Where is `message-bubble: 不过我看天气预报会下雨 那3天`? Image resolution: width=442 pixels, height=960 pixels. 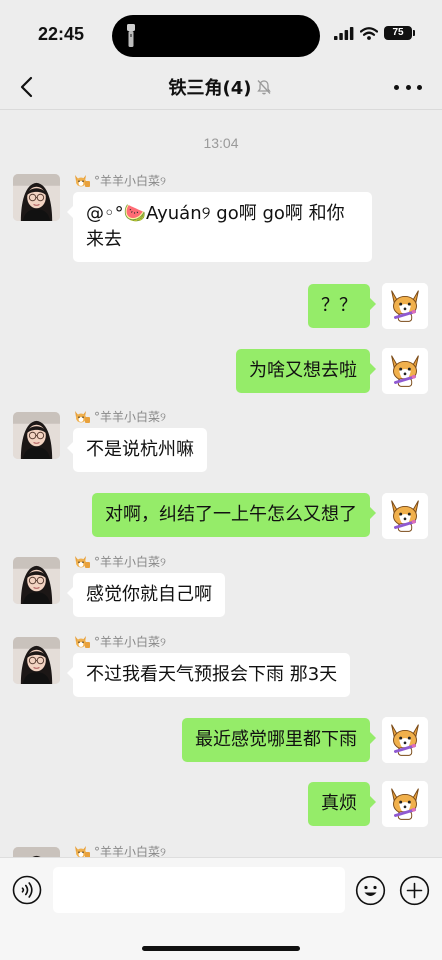 message-bubble: 不过我看天气预报会下雨 那3天 is located at coordinates (208, 675).